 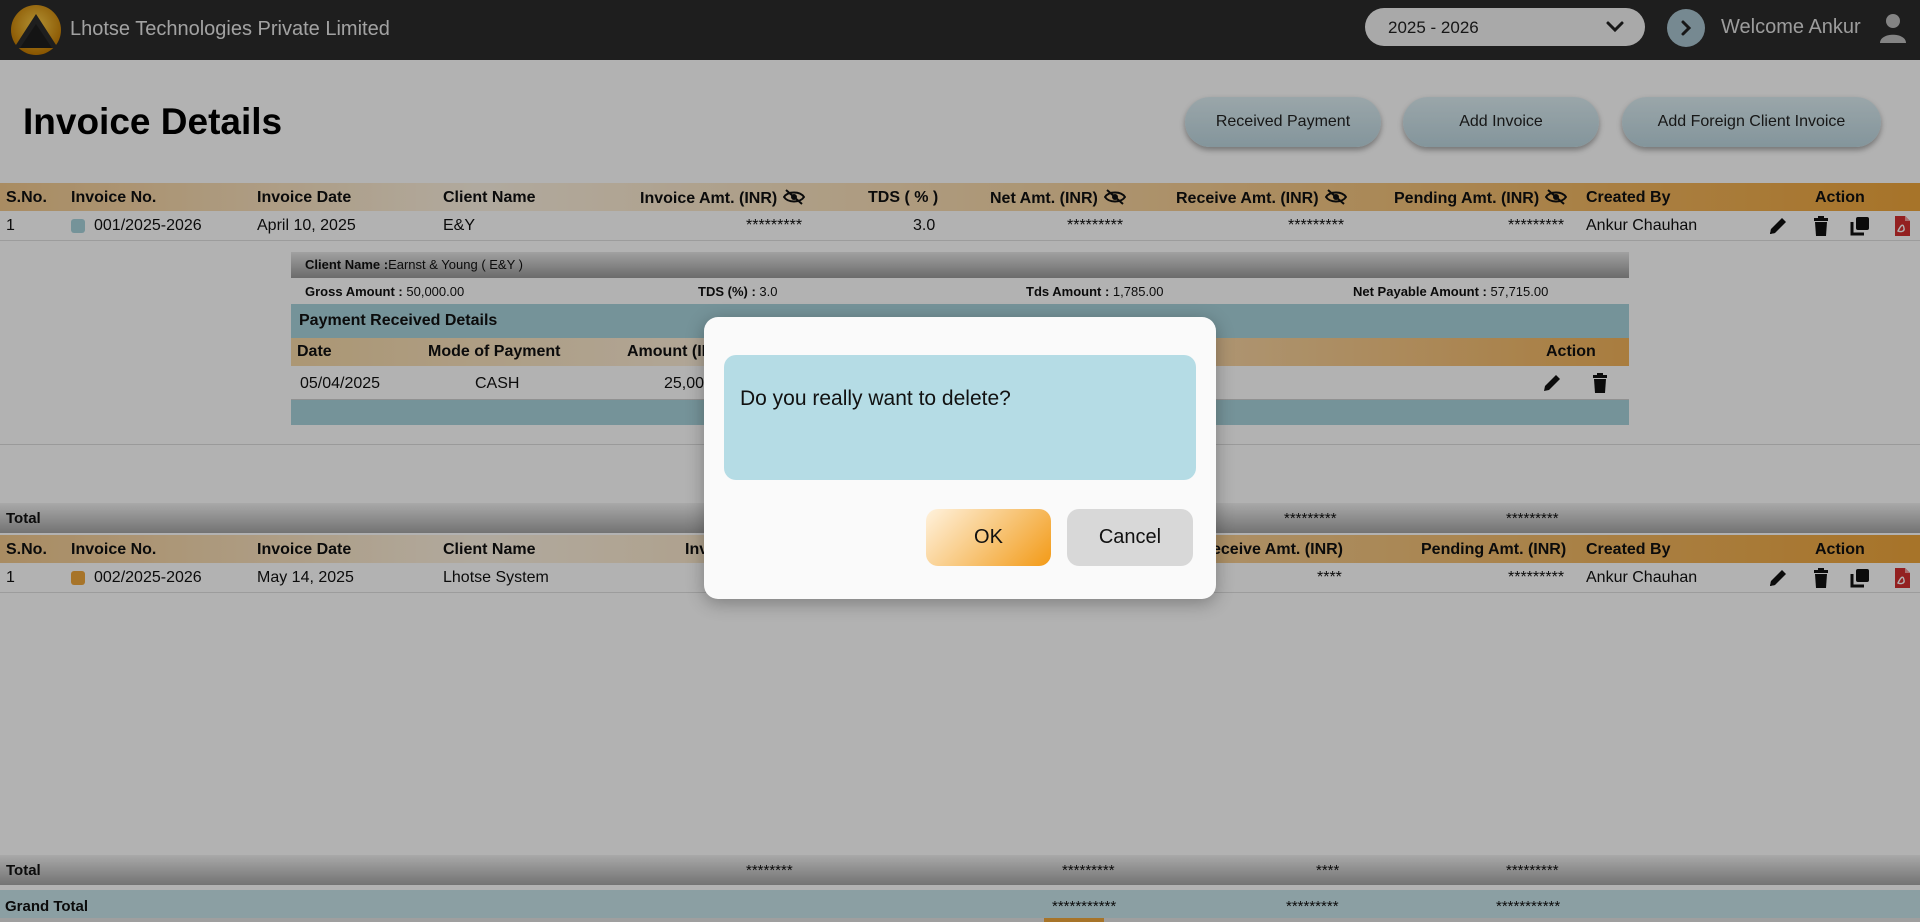 I want to click on delete-confirm-dialog: Do you really want to delete? OK Cancel, so click(x=960, y=458).